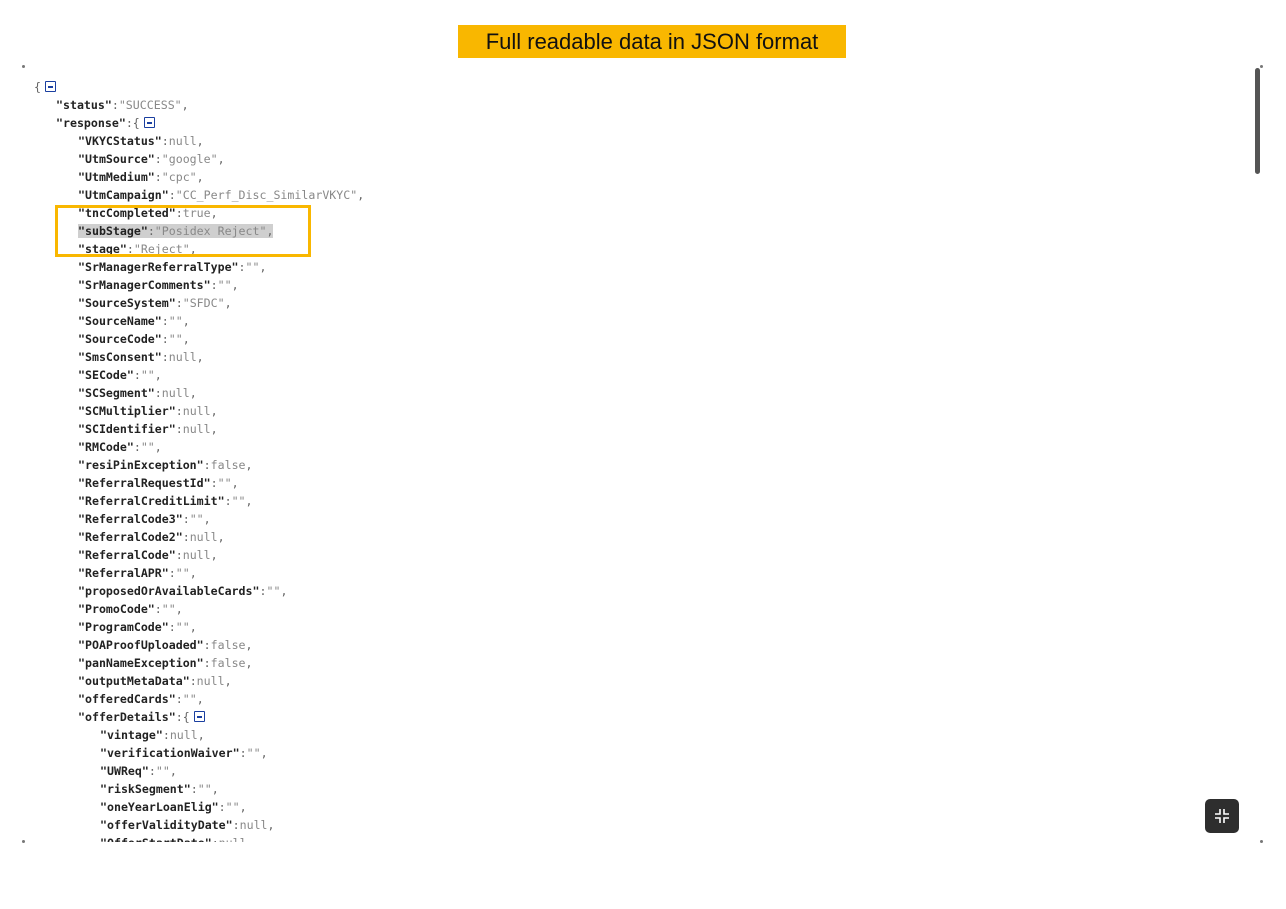  I want to click on json-key: "subStage", so click(113, 231).